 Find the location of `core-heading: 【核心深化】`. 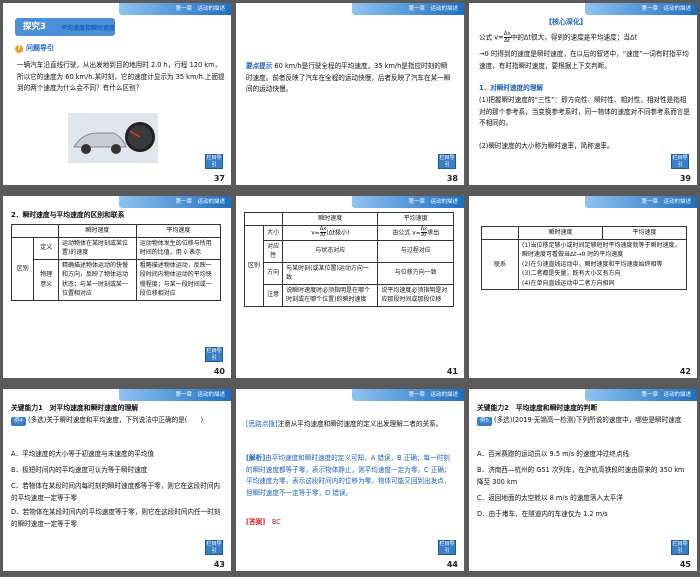

core-heading: 【核心深化】 is located at coordinates (566, 22).